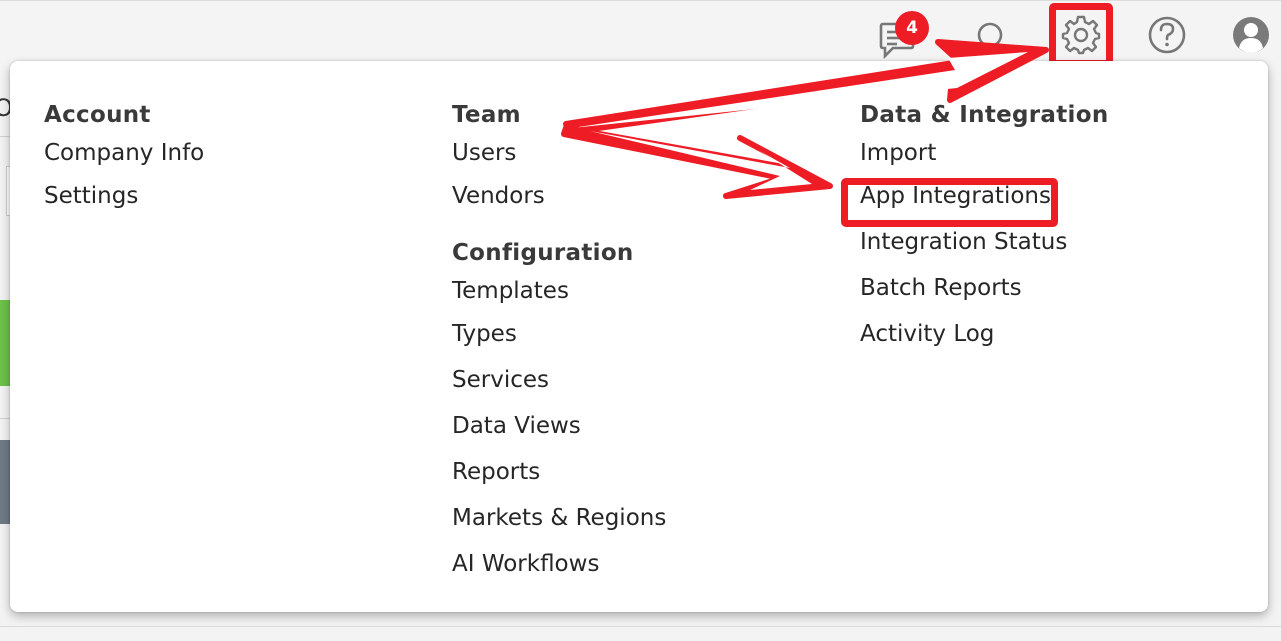 The width and height of the screenshot is (1281, 641). I want to click on team-heading: Team, so click(486, 115).